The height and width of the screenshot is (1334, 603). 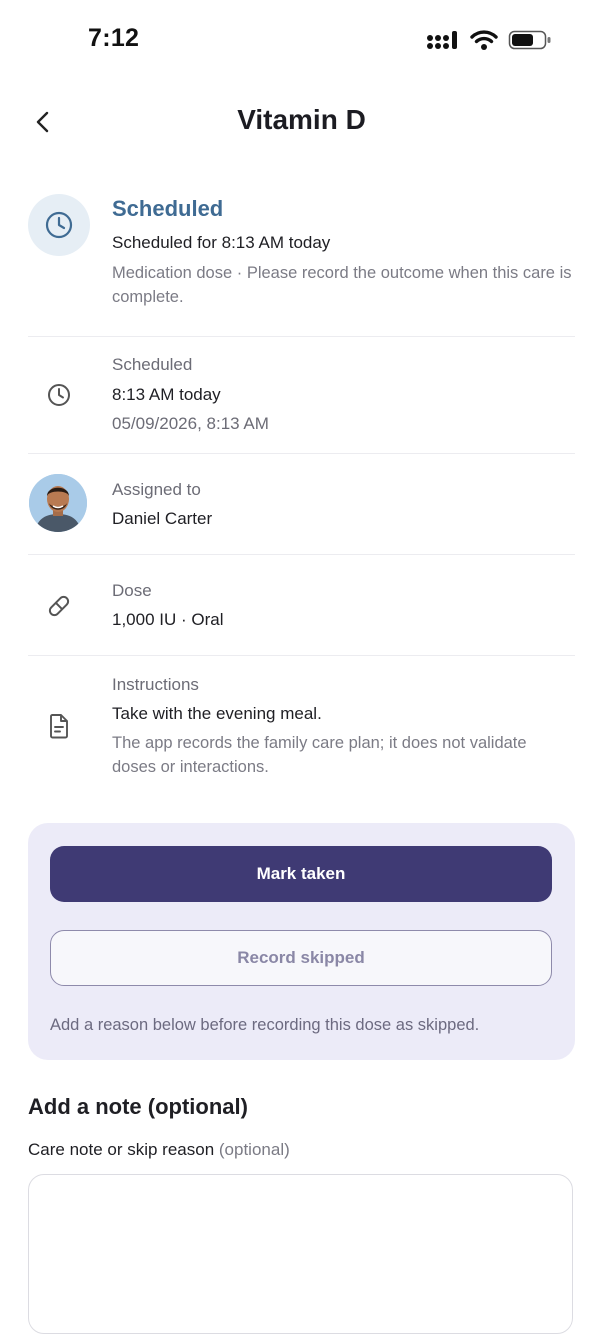 I want to click on dose-value: 1,000 IU · Oral, so click(x=168, y=619).